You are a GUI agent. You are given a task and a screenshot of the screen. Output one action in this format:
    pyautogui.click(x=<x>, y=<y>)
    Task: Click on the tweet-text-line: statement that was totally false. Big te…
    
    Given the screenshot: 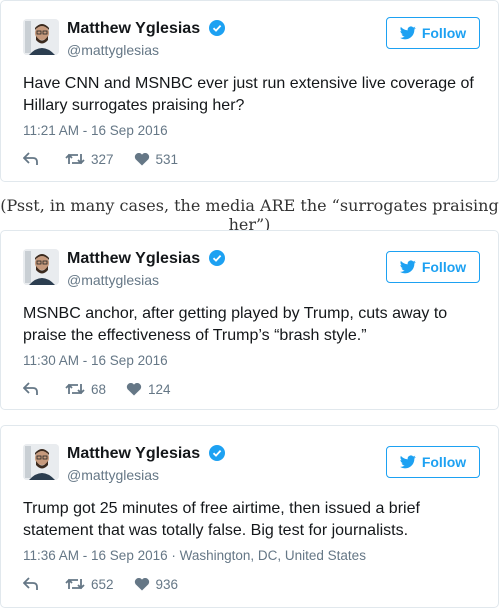 What is the action you would take?
    pyautogui.click(x=216, y=530)
    